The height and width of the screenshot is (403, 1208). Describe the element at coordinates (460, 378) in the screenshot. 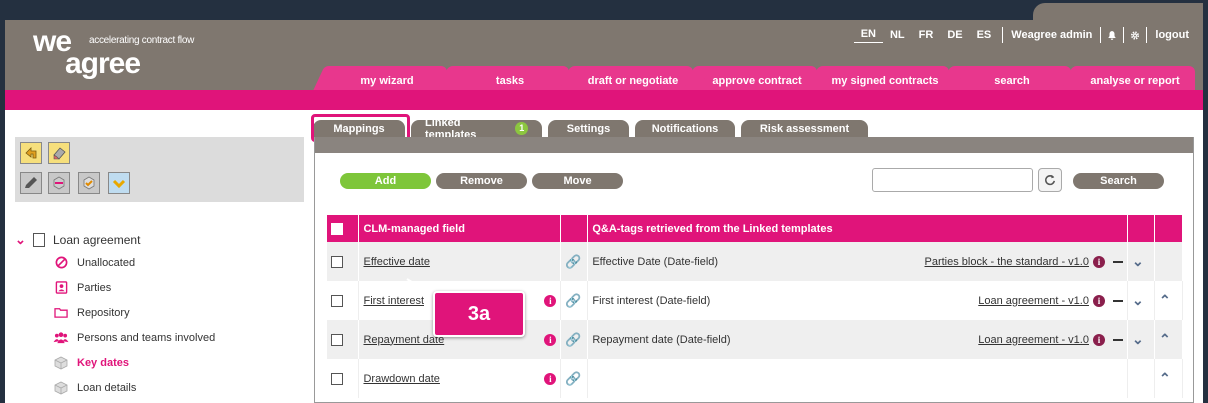

I see `field-cell: Drawdown date i` at that location.